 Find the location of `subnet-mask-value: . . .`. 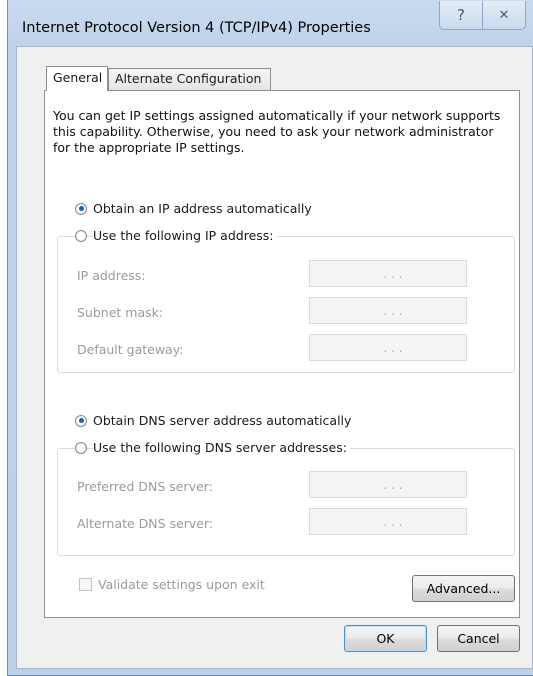

subnet-mask-value: . . . is located at coordinates (393, 310).